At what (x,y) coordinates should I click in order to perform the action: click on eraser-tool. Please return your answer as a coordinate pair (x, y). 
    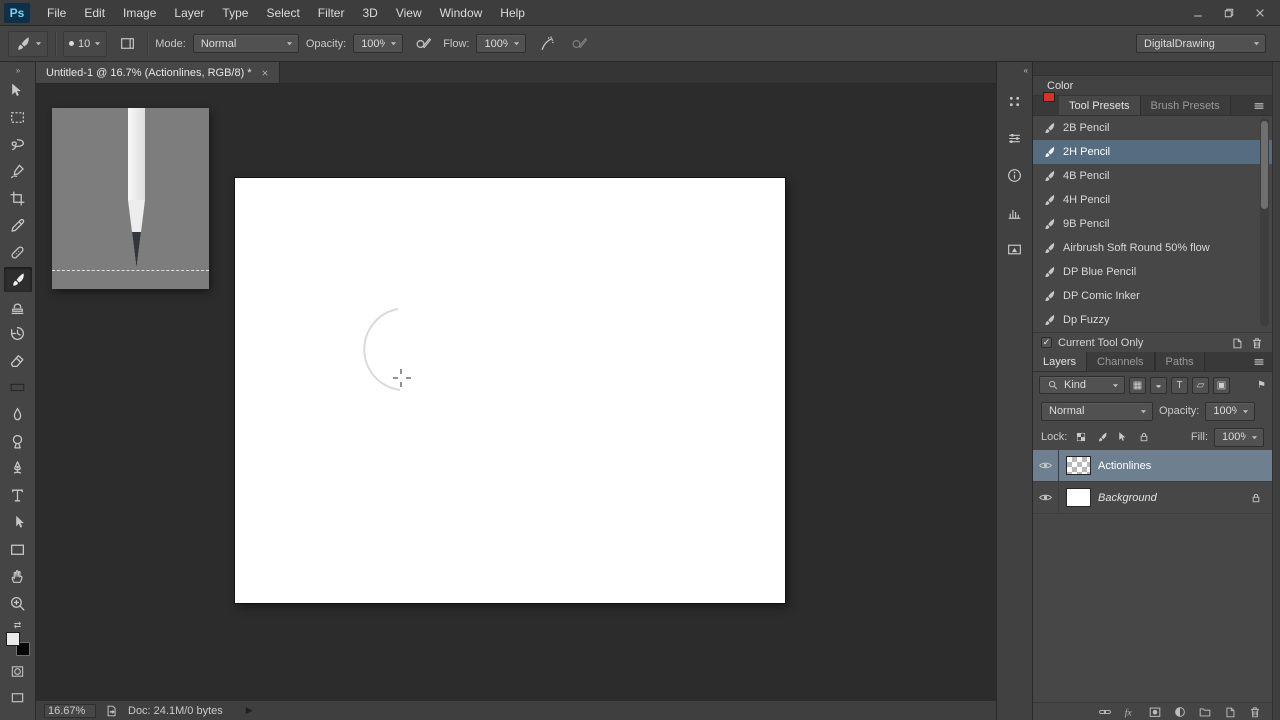
    Looking at the image, I should click on (18, 360).